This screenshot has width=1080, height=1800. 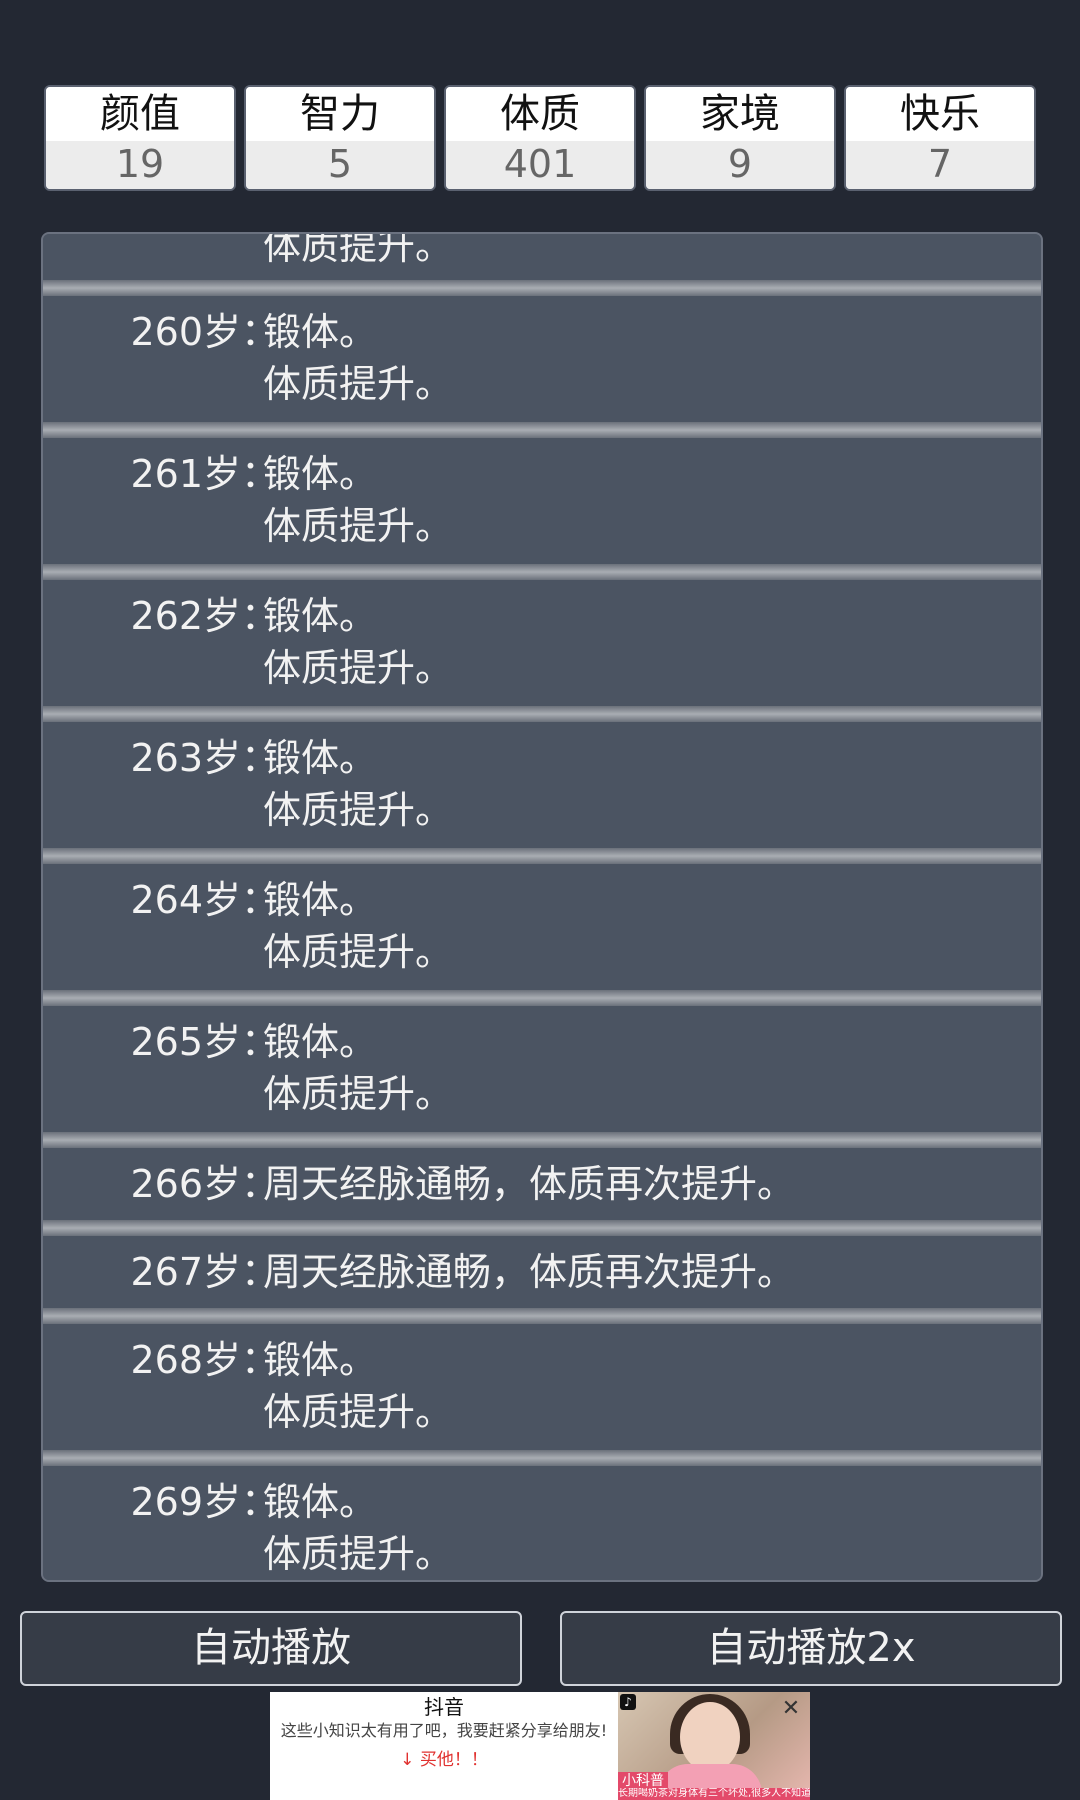 What do you see at coordinates (204, 758) in the screenshot?
I see `log-age-label: 263岁：` at bounding box center [204, 758].